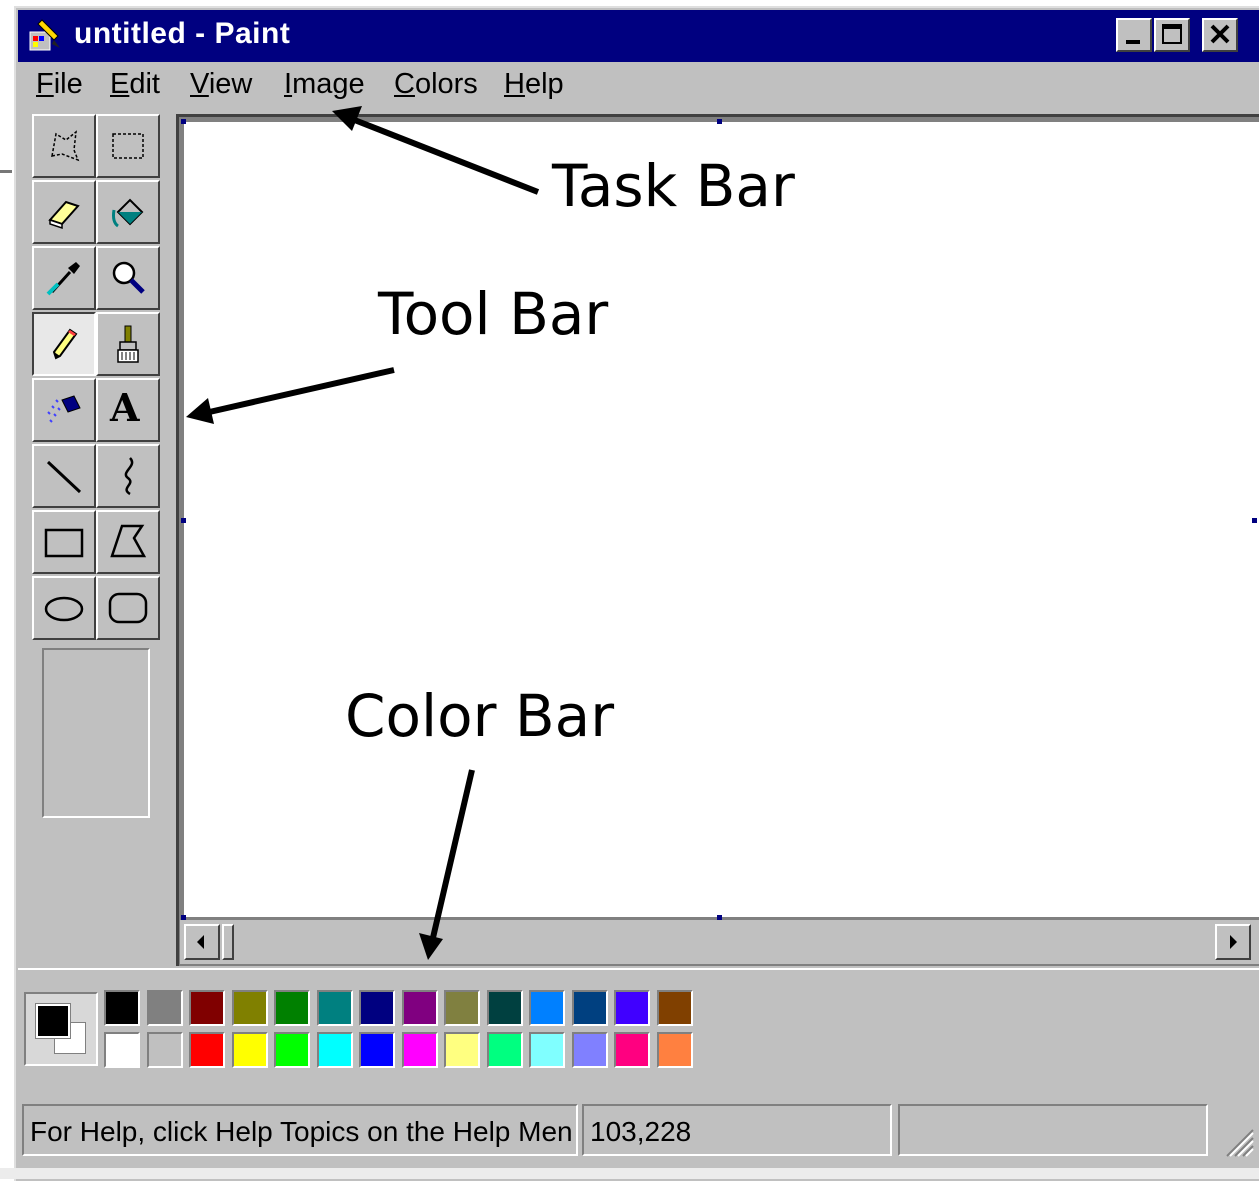  Describe the element at coordinates (199, 84) in the screenshot. I see `menu-view-key: V` at that location.